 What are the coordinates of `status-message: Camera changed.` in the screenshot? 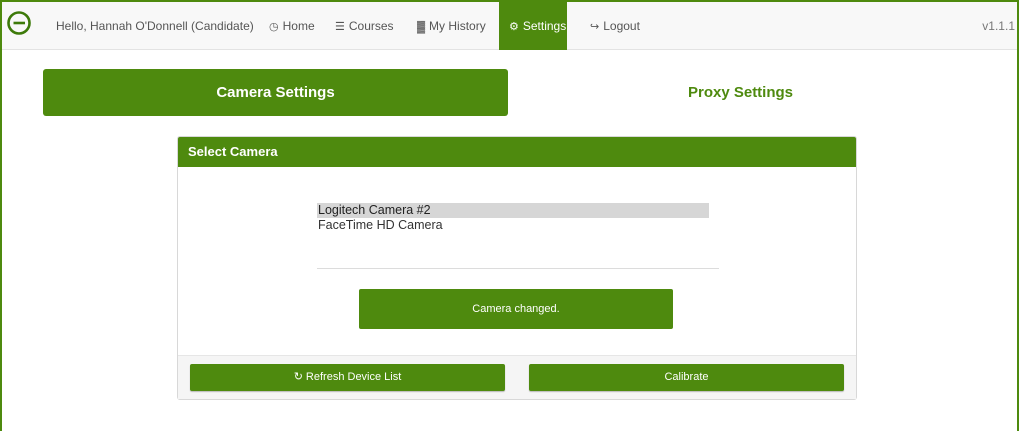 It's located at (516, 309).